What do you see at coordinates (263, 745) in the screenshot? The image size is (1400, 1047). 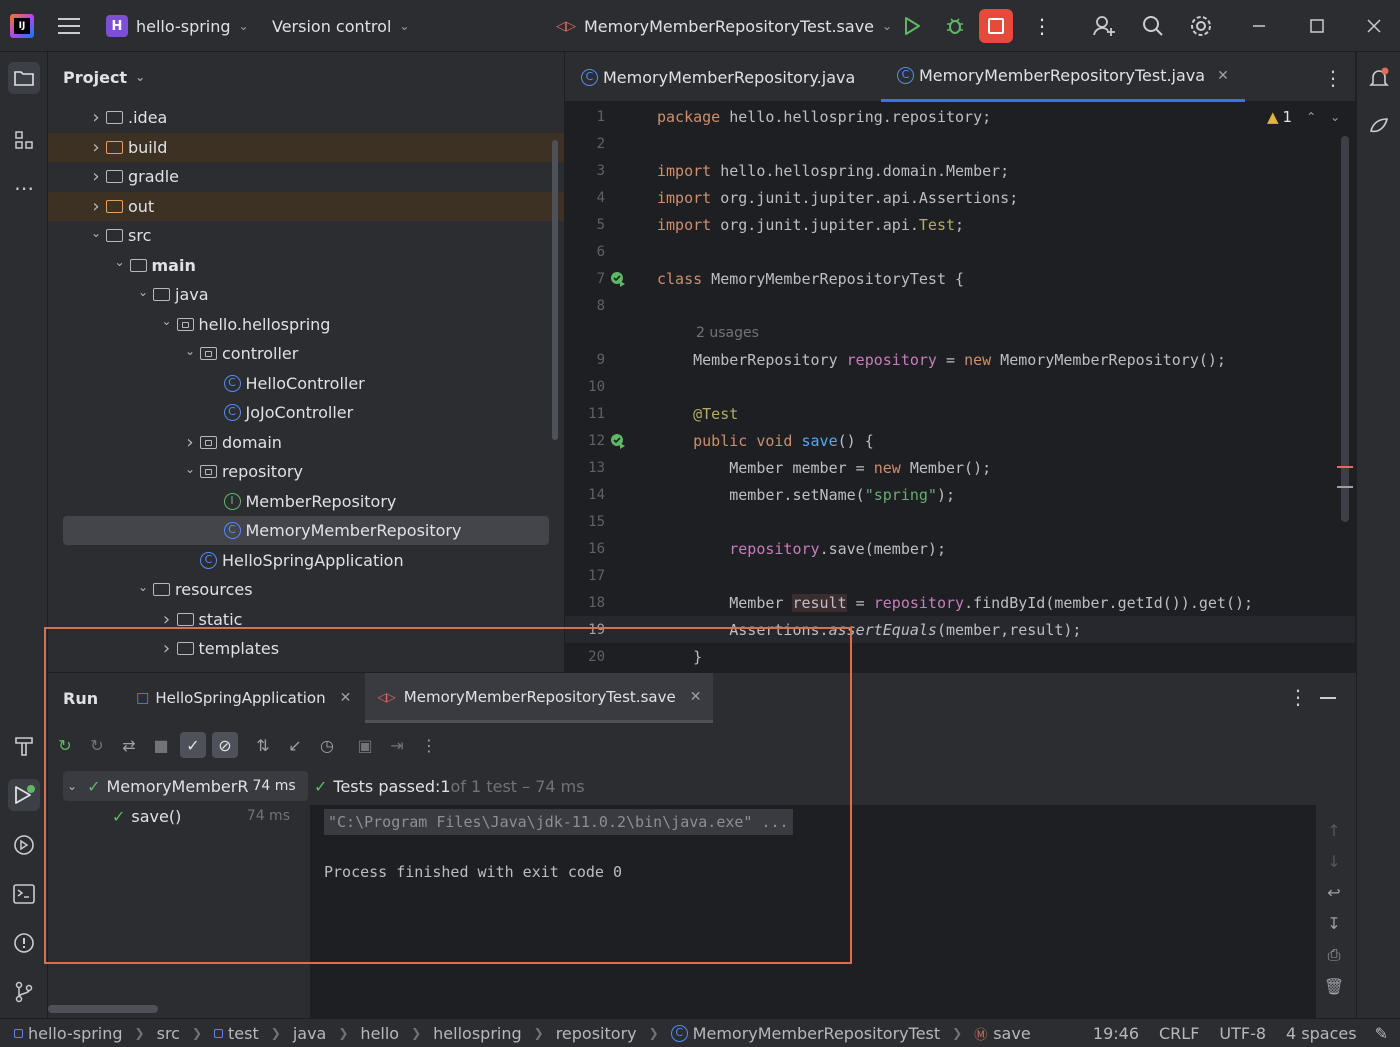 I see `sort-icon: ⇅` at bounding box center [263, 745].